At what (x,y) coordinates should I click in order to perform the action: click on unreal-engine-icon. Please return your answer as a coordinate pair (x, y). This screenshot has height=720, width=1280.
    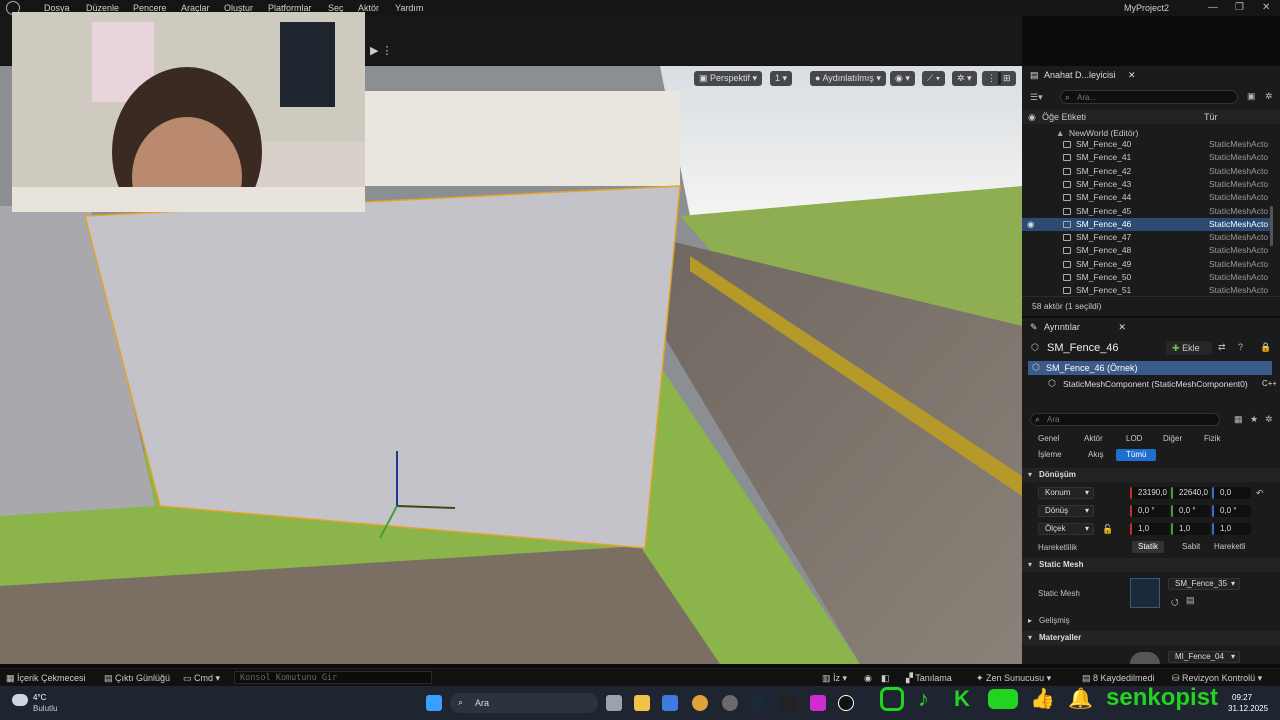
    Looking at the image, I should click on (846, 703).